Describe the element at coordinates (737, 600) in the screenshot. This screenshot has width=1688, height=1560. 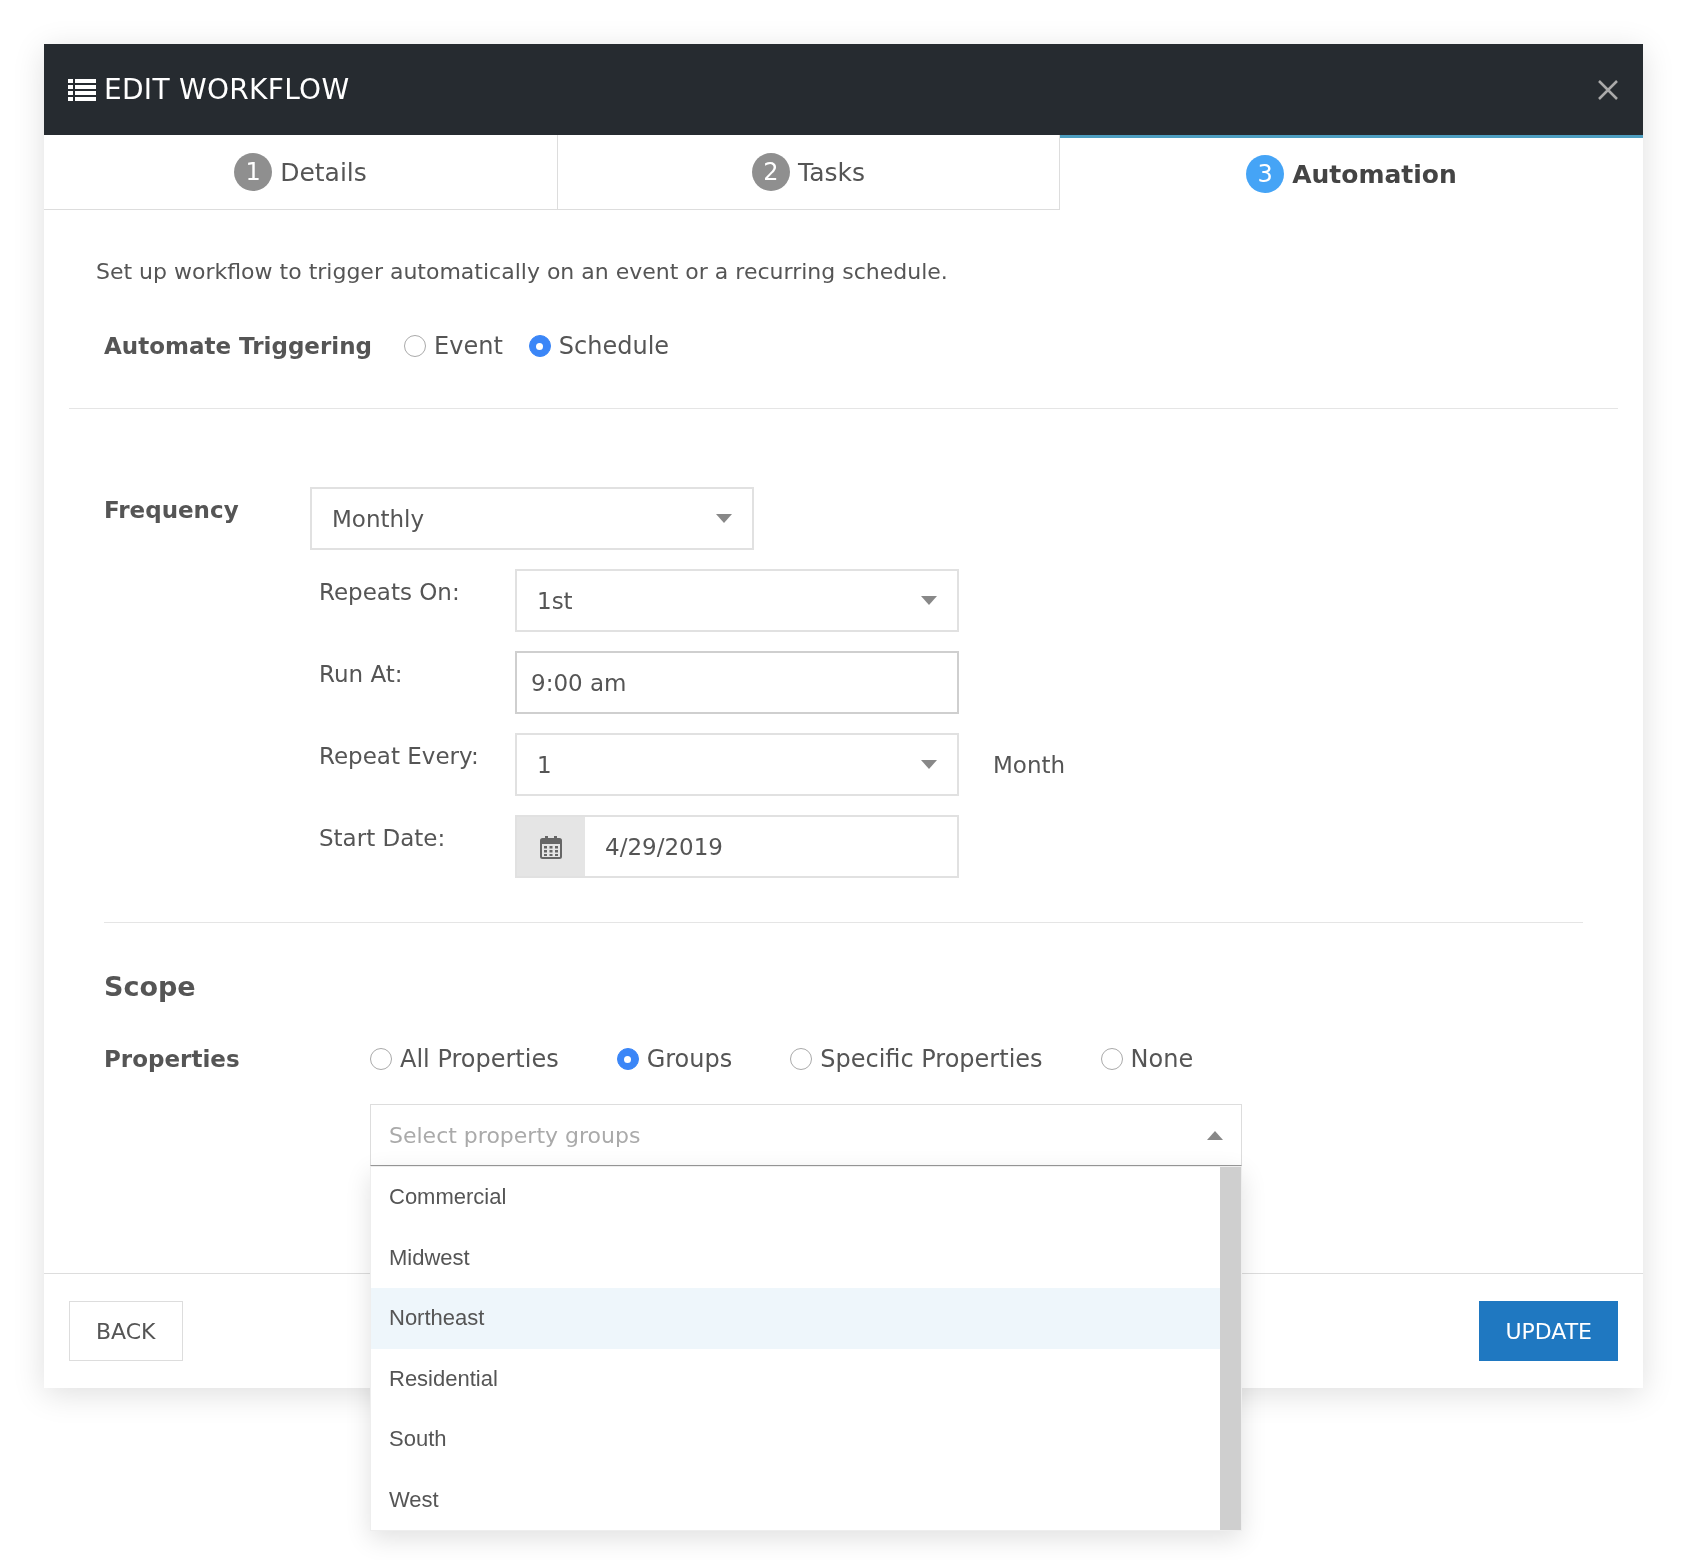
I see `dropdown-select: 1st` at that location.